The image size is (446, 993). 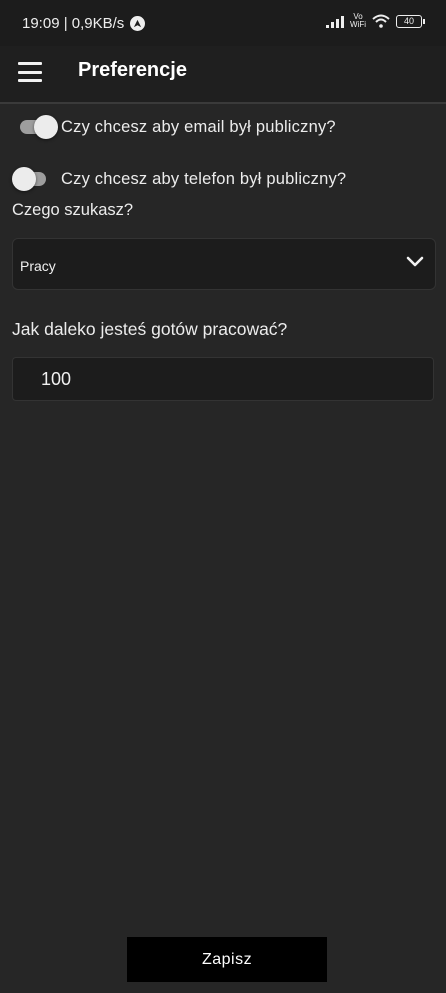 What do you see at coordinates (35, 179) in the screenshot?
I see `phone-public-switch` at bounding box center [35, 179].